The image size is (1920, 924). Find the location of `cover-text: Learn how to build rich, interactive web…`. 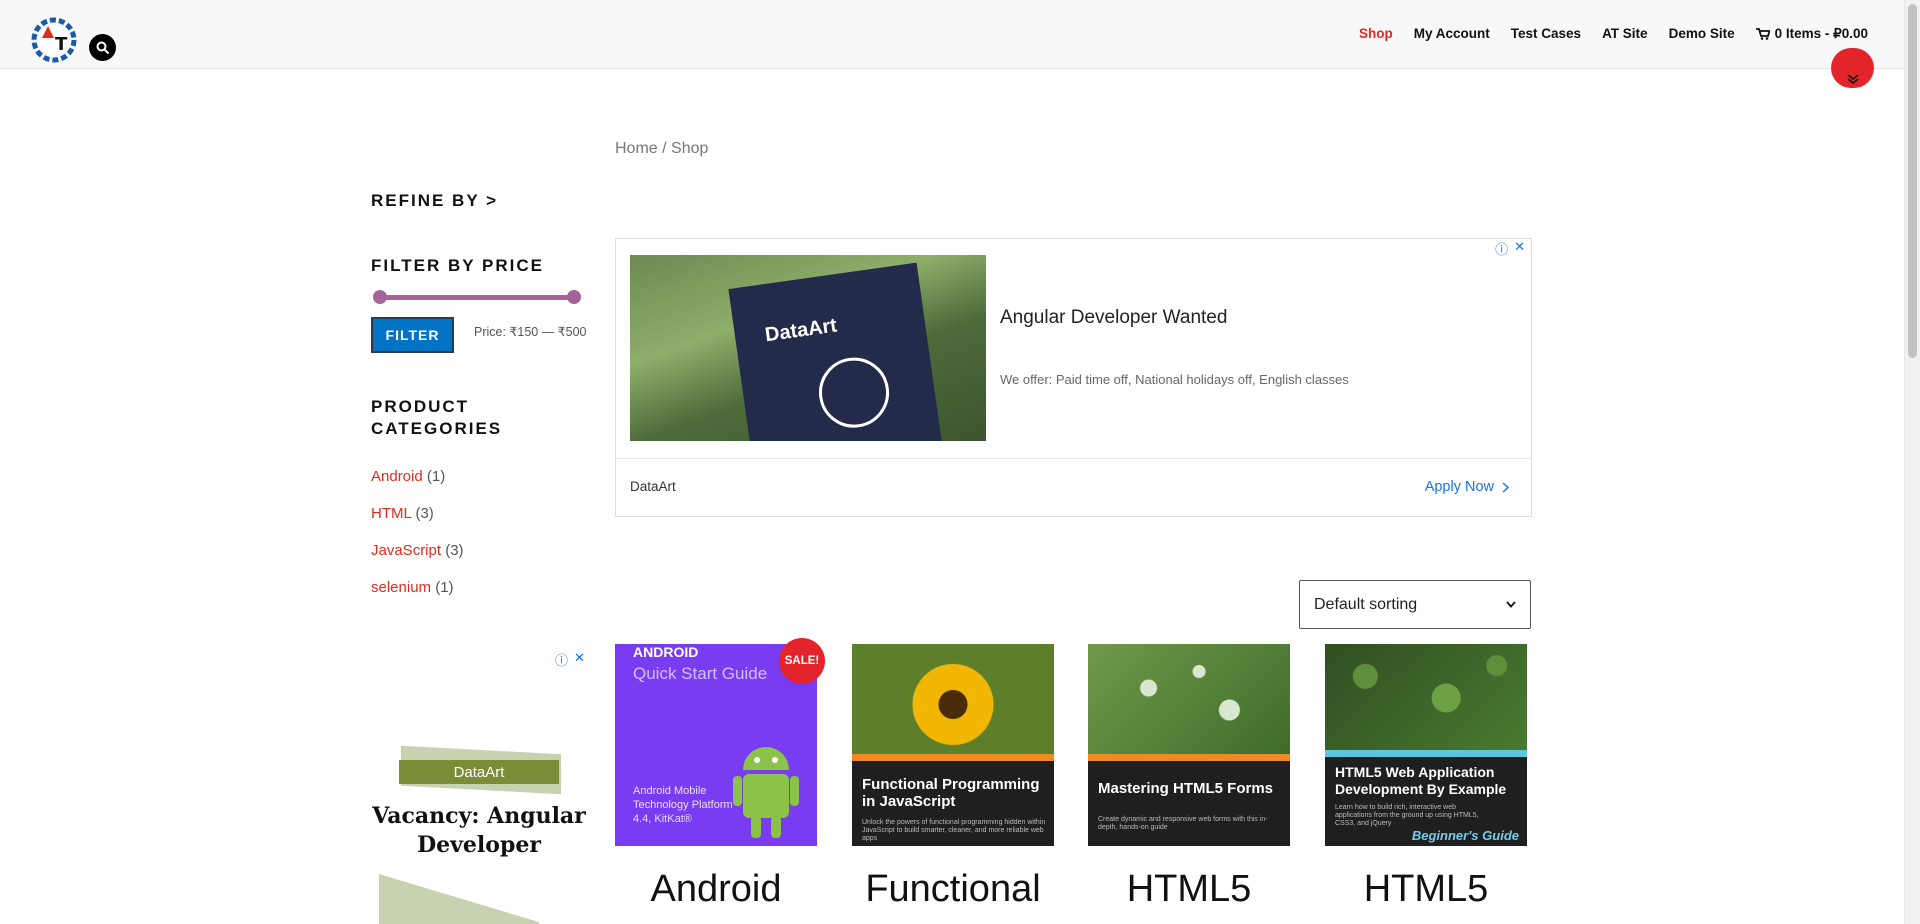

cover-text: Learn how to build rich, interactive web… is located at coordinates (1407, 815).